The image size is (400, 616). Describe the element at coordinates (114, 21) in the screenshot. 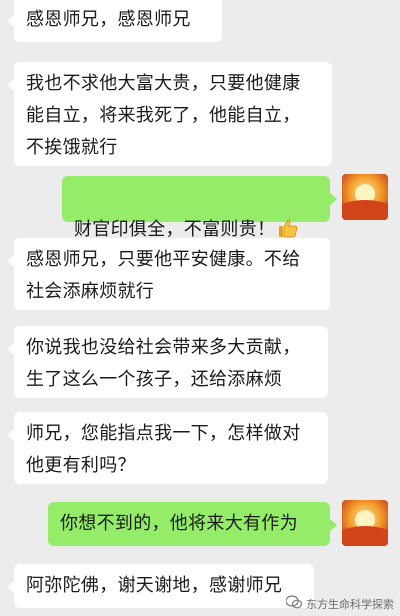

I see `incoming-message: 感恩师兄，感恩师兄` at that location.